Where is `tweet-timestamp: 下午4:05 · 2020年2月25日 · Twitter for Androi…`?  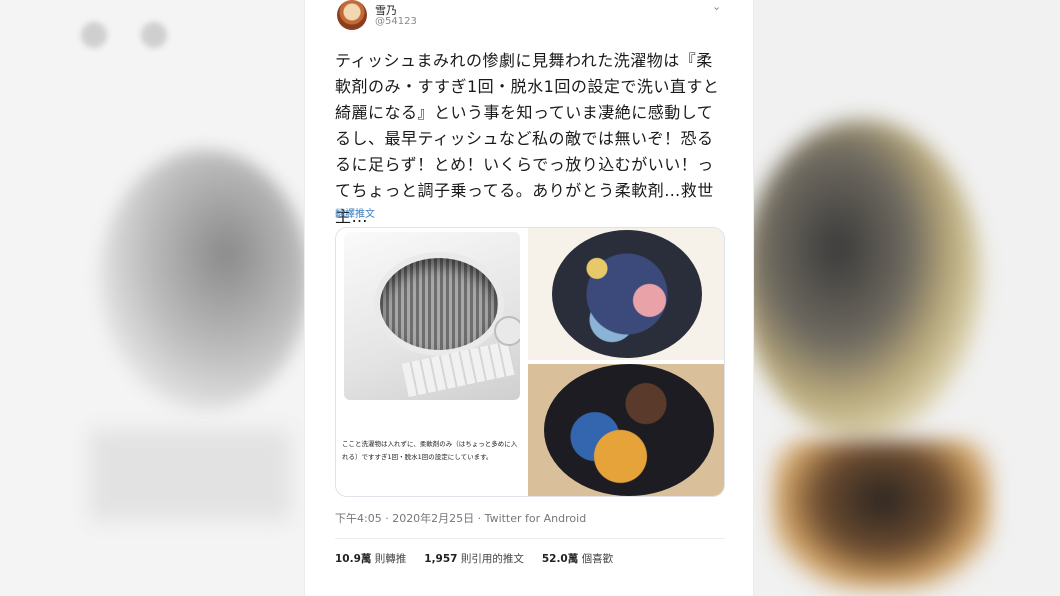
tweet-timestamp: 下午4:05 · 2020年2月25日 · Twitter for Androi… is located at coordinates (460, 518).